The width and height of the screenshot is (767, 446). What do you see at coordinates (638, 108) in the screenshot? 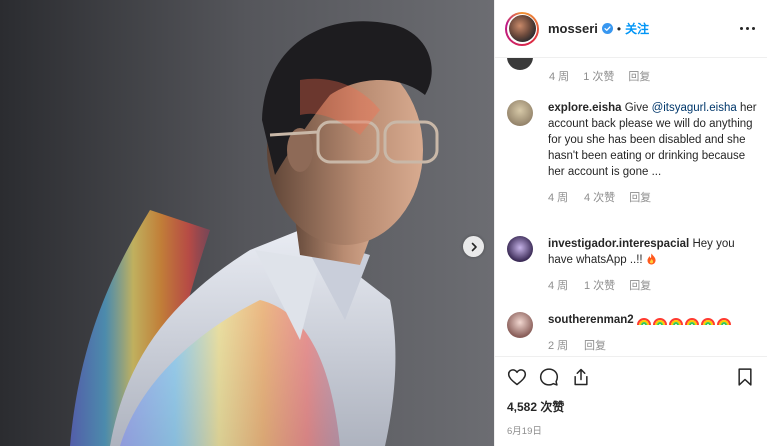
I see `comment-prefix: Give` at bounding box center [638, 108].